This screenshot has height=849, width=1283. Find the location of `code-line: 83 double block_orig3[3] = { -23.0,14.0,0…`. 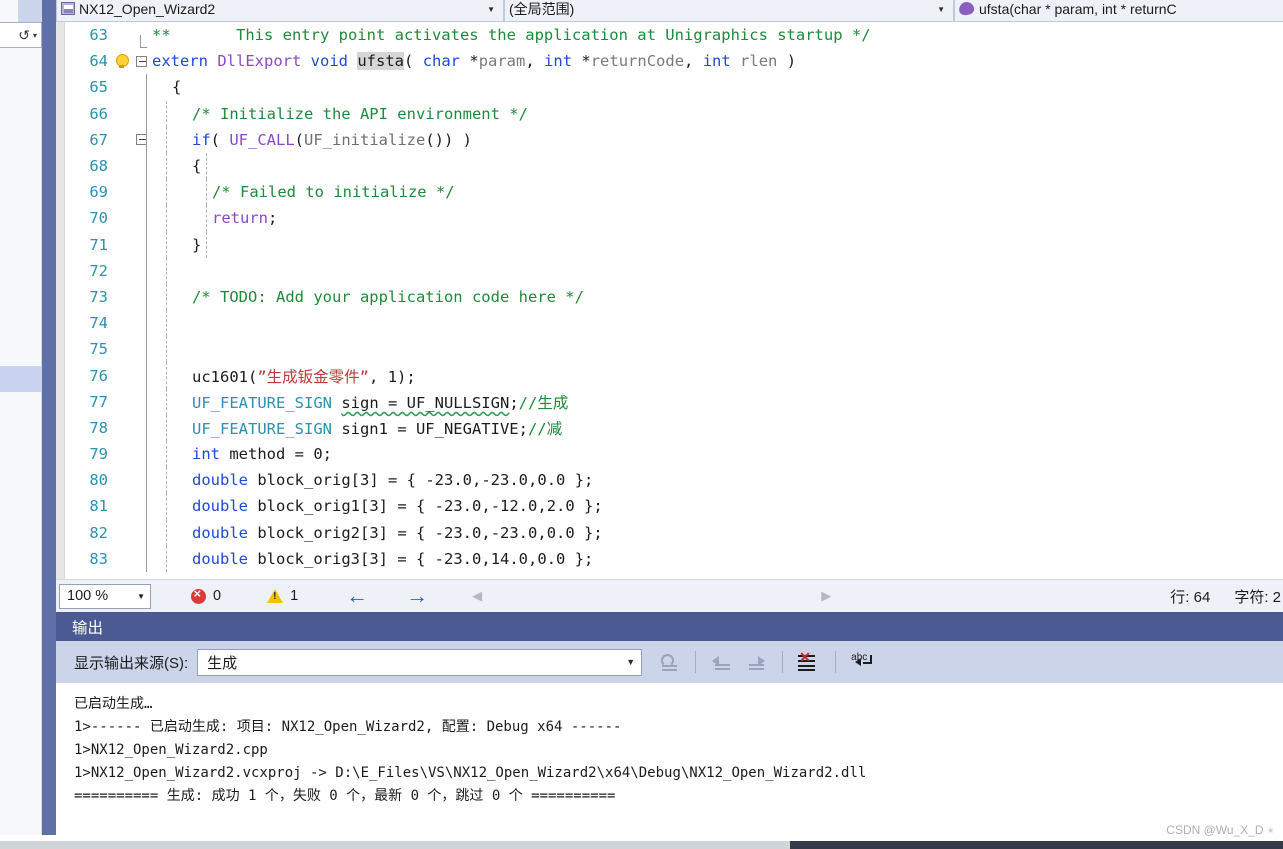

code-line: 83 double block_orig3[3] = { -23.0,14.0,0… is located at coordinates (669, 558).